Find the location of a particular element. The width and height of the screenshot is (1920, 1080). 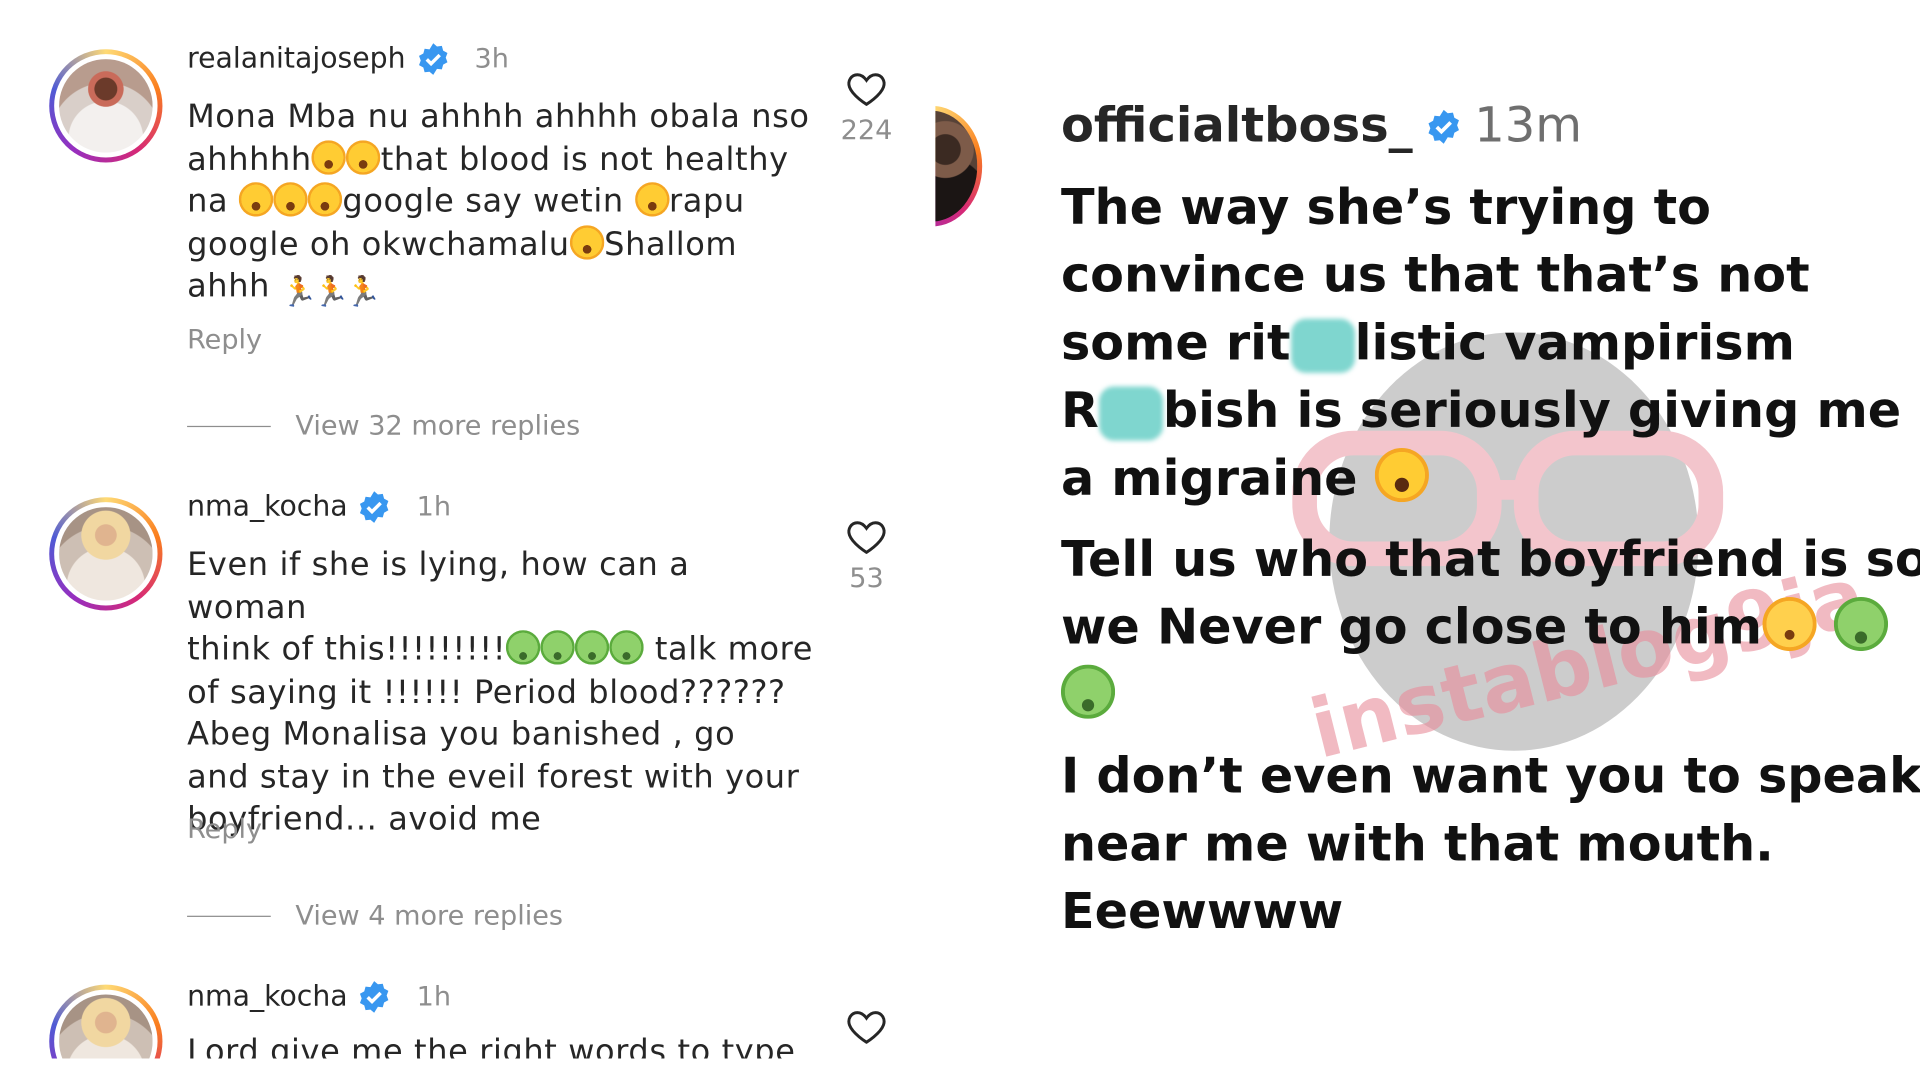

comment-time: 13m is located at coordinates (1528, 126).